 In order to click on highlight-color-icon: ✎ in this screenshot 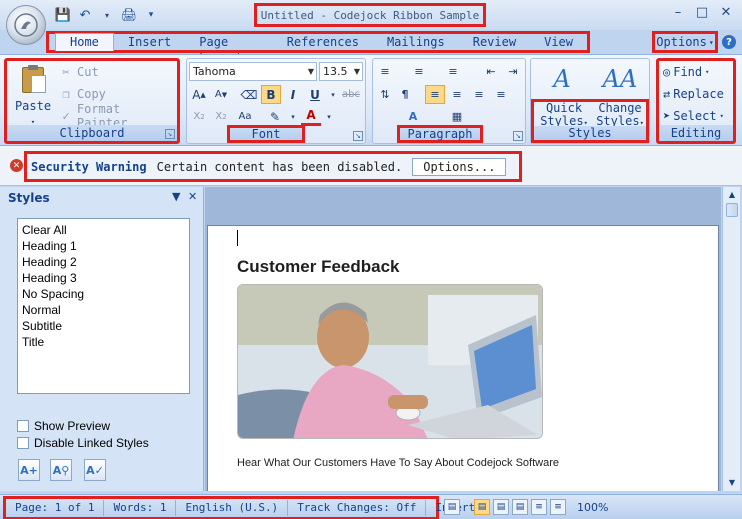, I will do `click(275, 116)`.